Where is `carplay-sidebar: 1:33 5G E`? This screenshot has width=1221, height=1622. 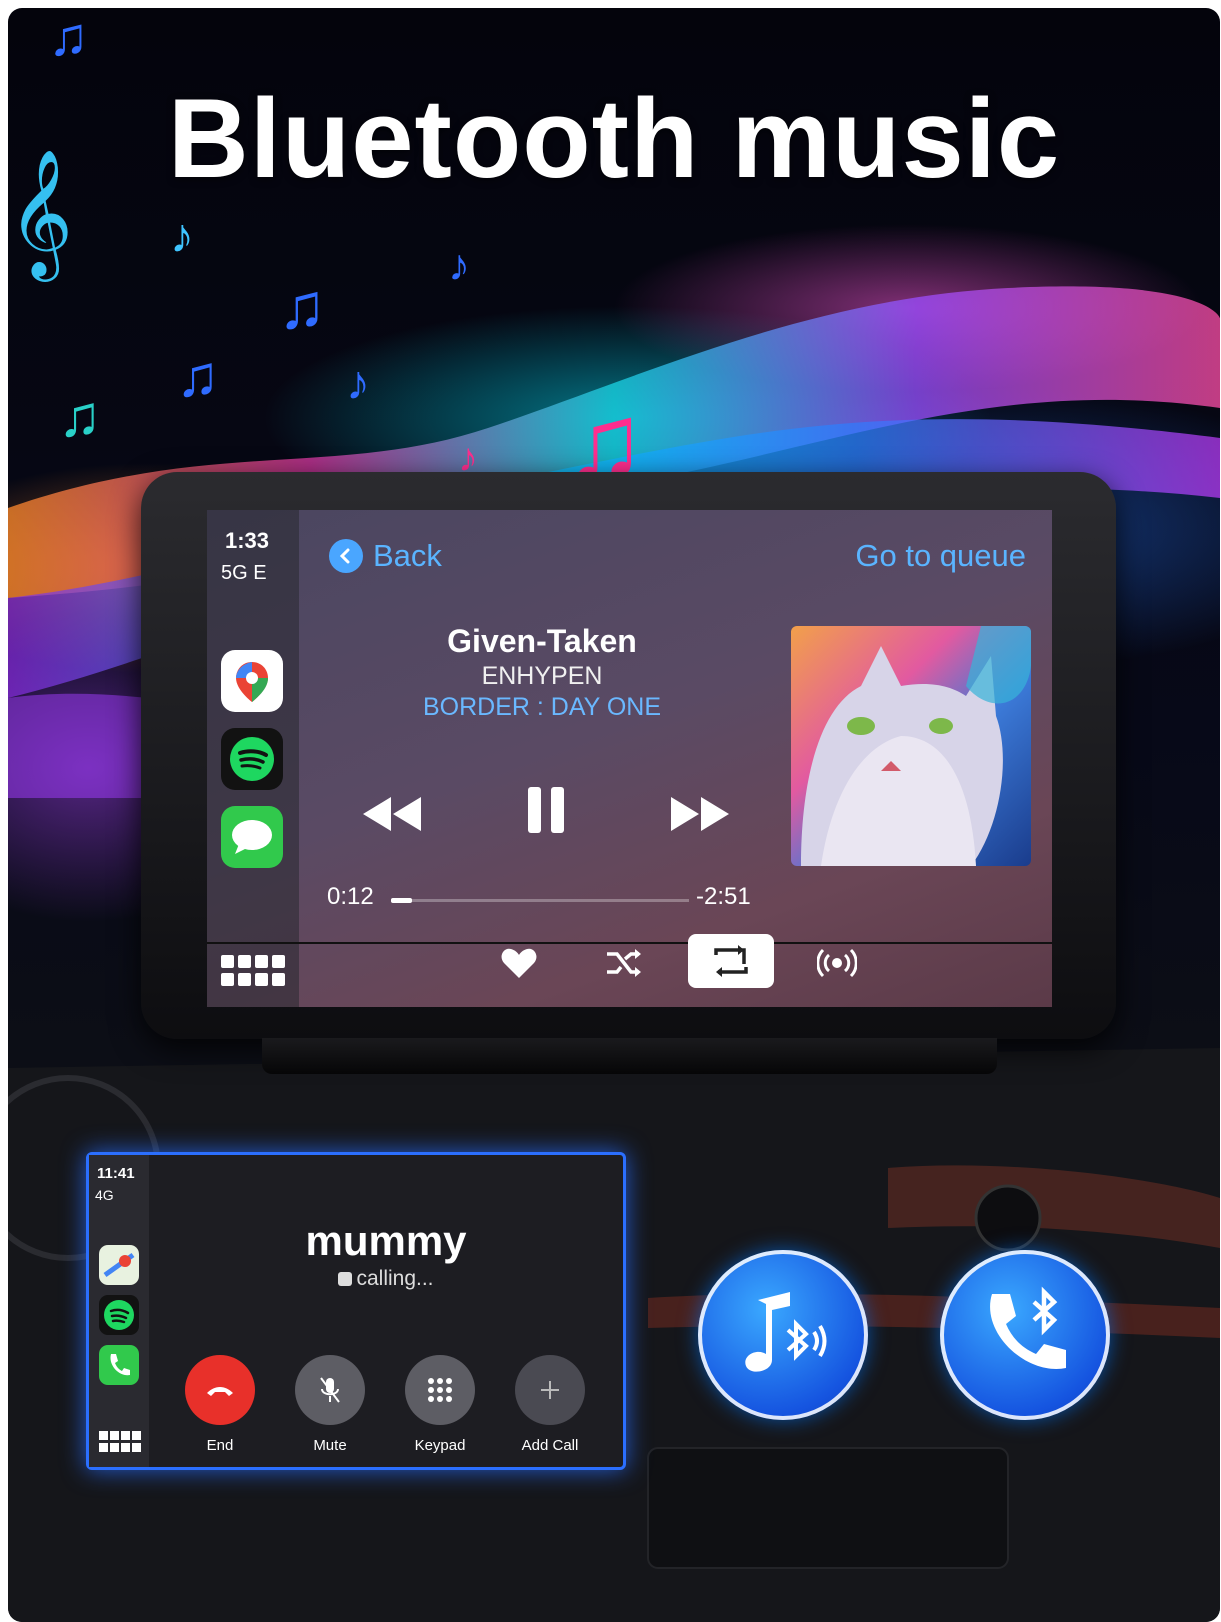 carplay-sidebar: 1:33 5G E is located at coordinates (253, 758).